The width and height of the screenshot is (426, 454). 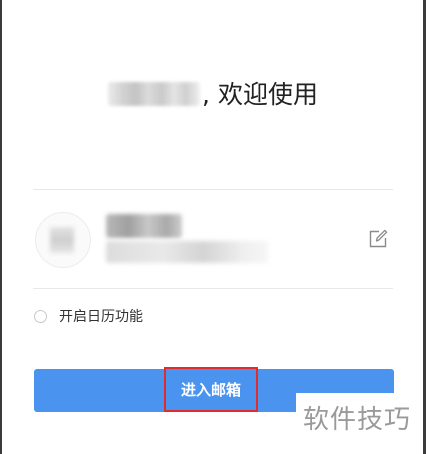 I want to click on enter-mailbox-label: 进入邮箱, so click(x=210, y=390).